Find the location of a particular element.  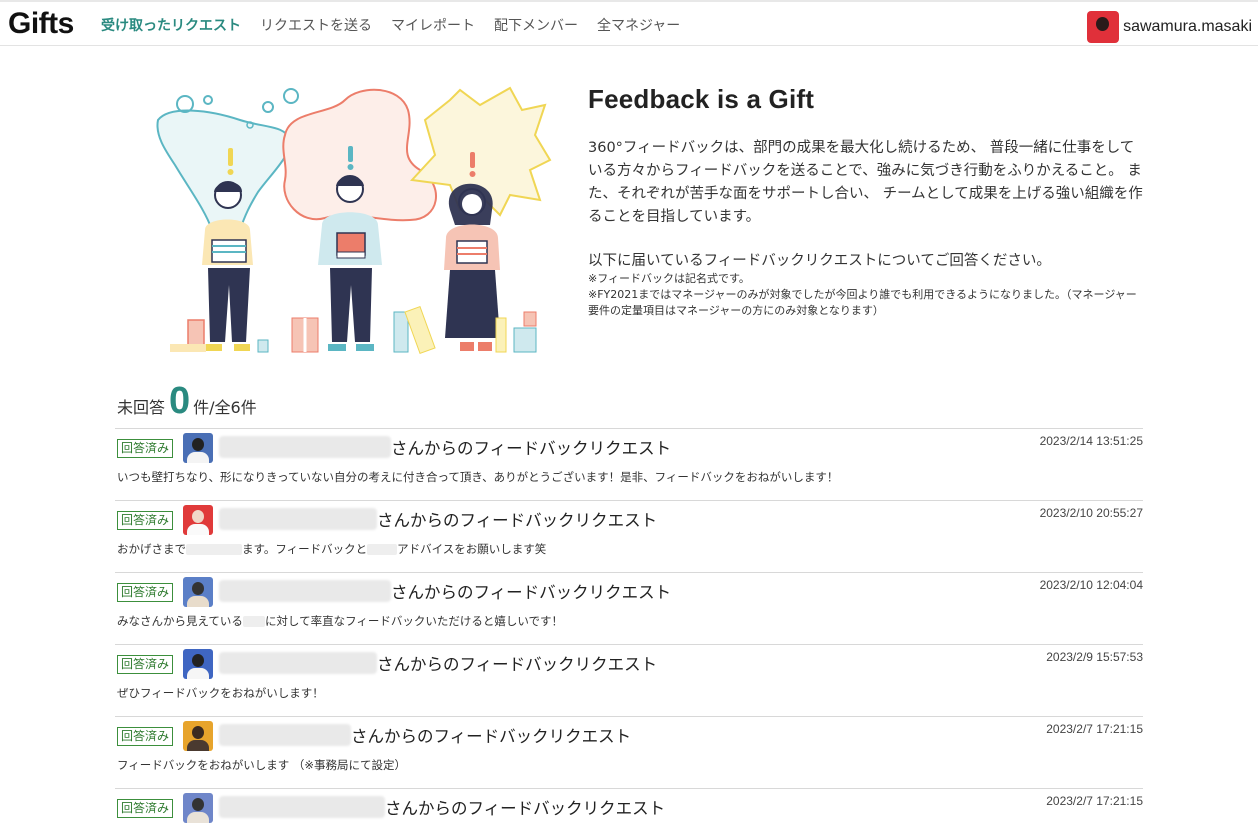

request-message: フィードバックをおねがいします （※事務局にて設定） is located at coordinates (261, 765).